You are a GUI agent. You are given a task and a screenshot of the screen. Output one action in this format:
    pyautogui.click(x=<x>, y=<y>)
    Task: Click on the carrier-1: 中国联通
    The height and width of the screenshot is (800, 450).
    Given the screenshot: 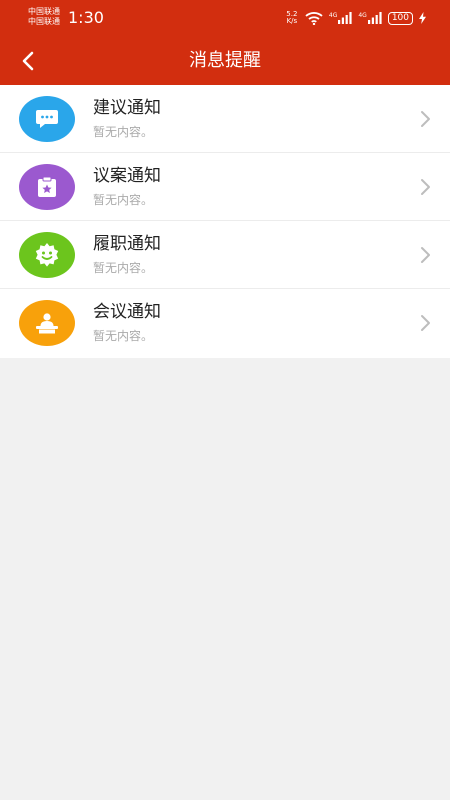 What is the action you would take?
    pyautogui.click(x=44, y=11)
    